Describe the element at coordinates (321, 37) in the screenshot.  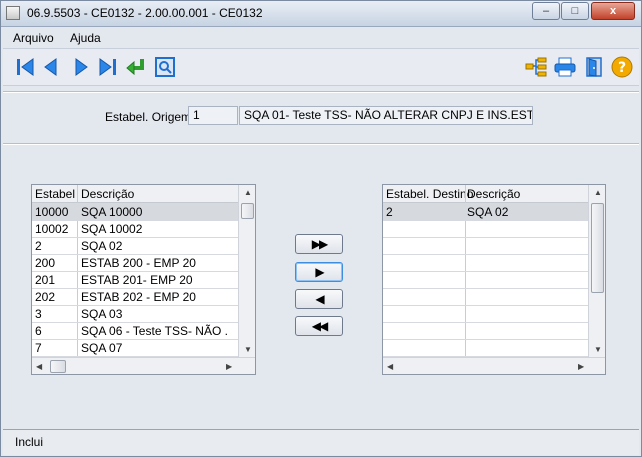
I see `menu-bar: Arquivo Ajuda` at that location.